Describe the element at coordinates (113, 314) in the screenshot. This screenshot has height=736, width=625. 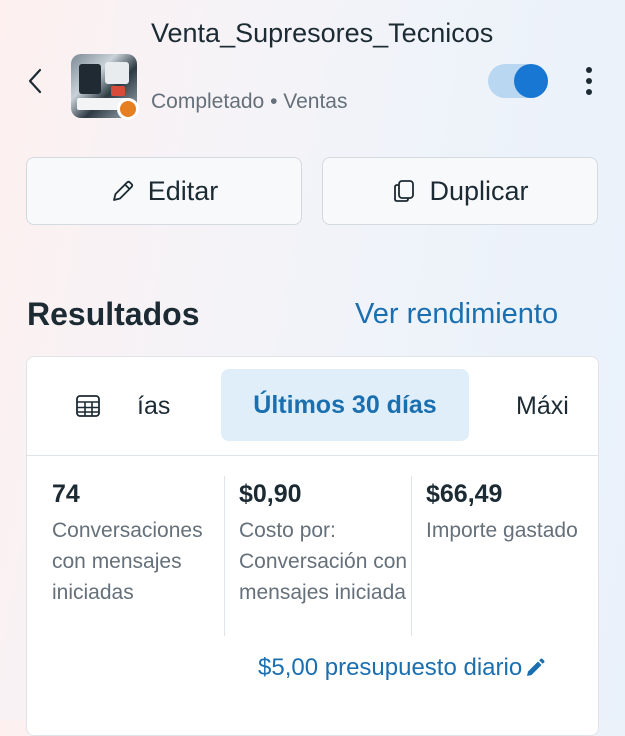
I see `results-heading: Resultados` at that location.